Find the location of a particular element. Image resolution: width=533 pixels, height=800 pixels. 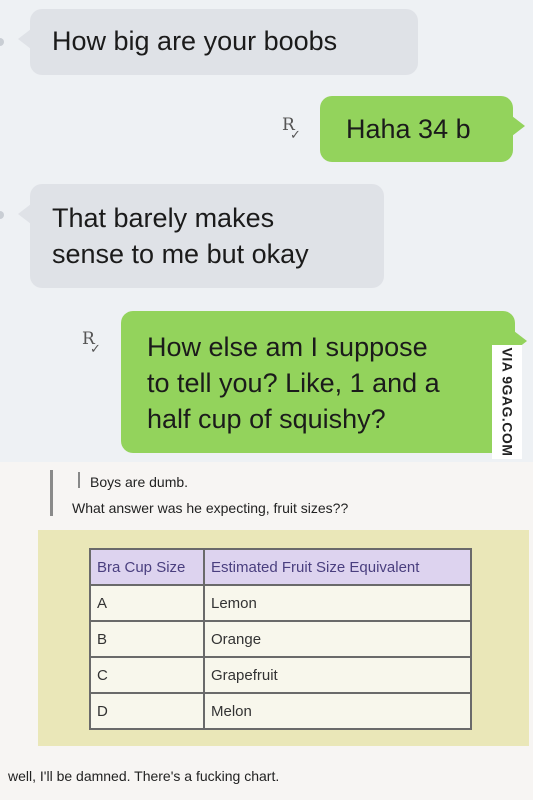

message-bubble-incoming: How big are your boobs is located at coordinates (218, 42).